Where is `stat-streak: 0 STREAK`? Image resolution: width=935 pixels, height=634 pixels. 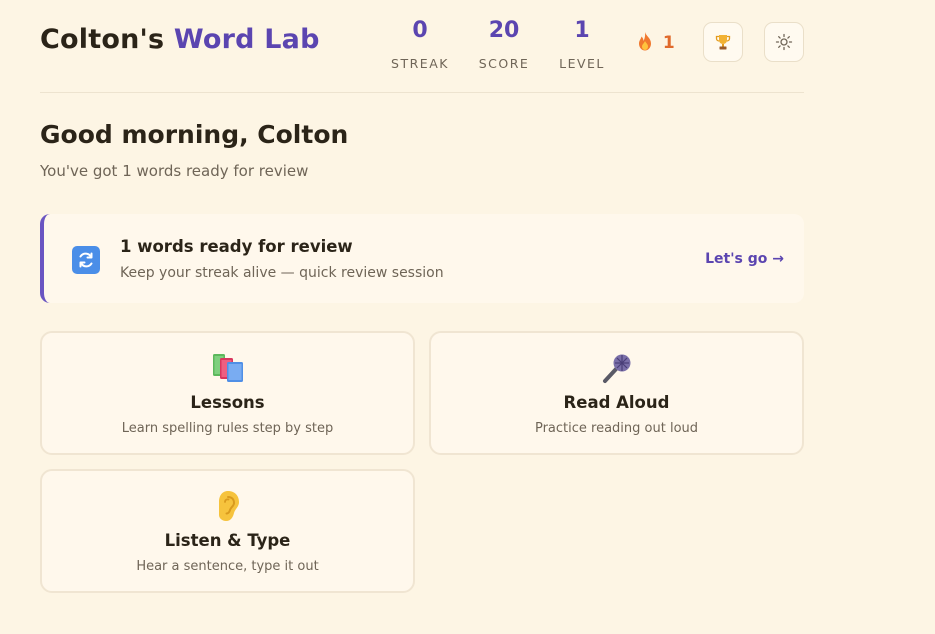
stat-streak: 0 STREAK is located at coordinates (420, 43).